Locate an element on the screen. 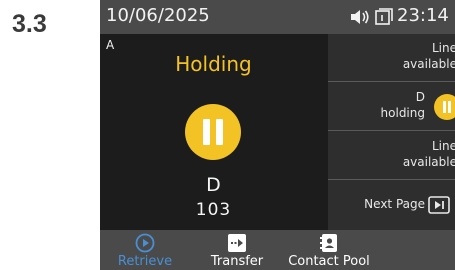 The image size is (455, 270). contact-pool-label: Contact Pool is located at coordinates (329, 261).